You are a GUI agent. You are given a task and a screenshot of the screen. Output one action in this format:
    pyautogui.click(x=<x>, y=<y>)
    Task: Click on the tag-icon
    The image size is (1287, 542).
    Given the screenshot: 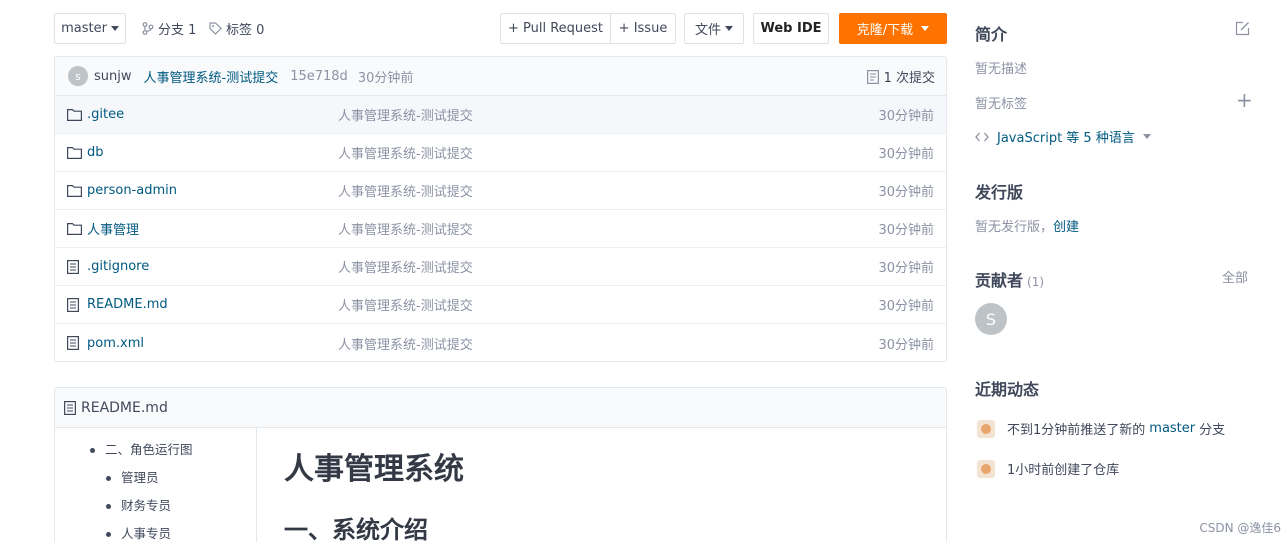 What is the action you would take?
    pyautogui.click(x=215, y=28)
    